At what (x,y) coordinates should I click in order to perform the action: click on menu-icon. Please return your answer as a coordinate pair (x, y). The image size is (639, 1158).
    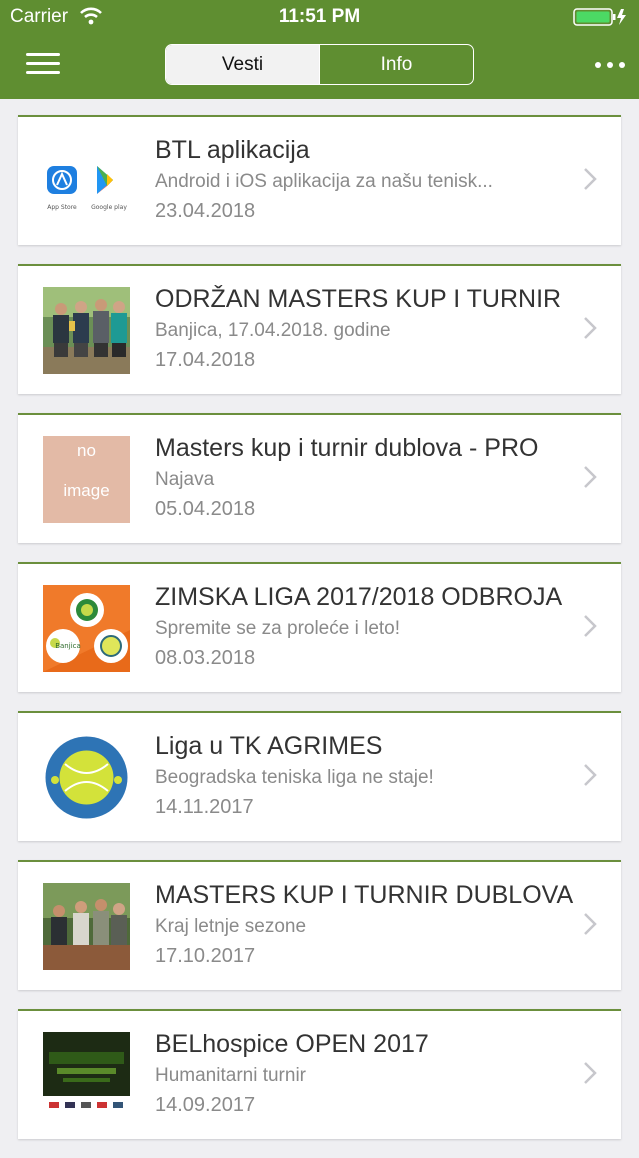
    Looking at the image, I should click on (43, 63).